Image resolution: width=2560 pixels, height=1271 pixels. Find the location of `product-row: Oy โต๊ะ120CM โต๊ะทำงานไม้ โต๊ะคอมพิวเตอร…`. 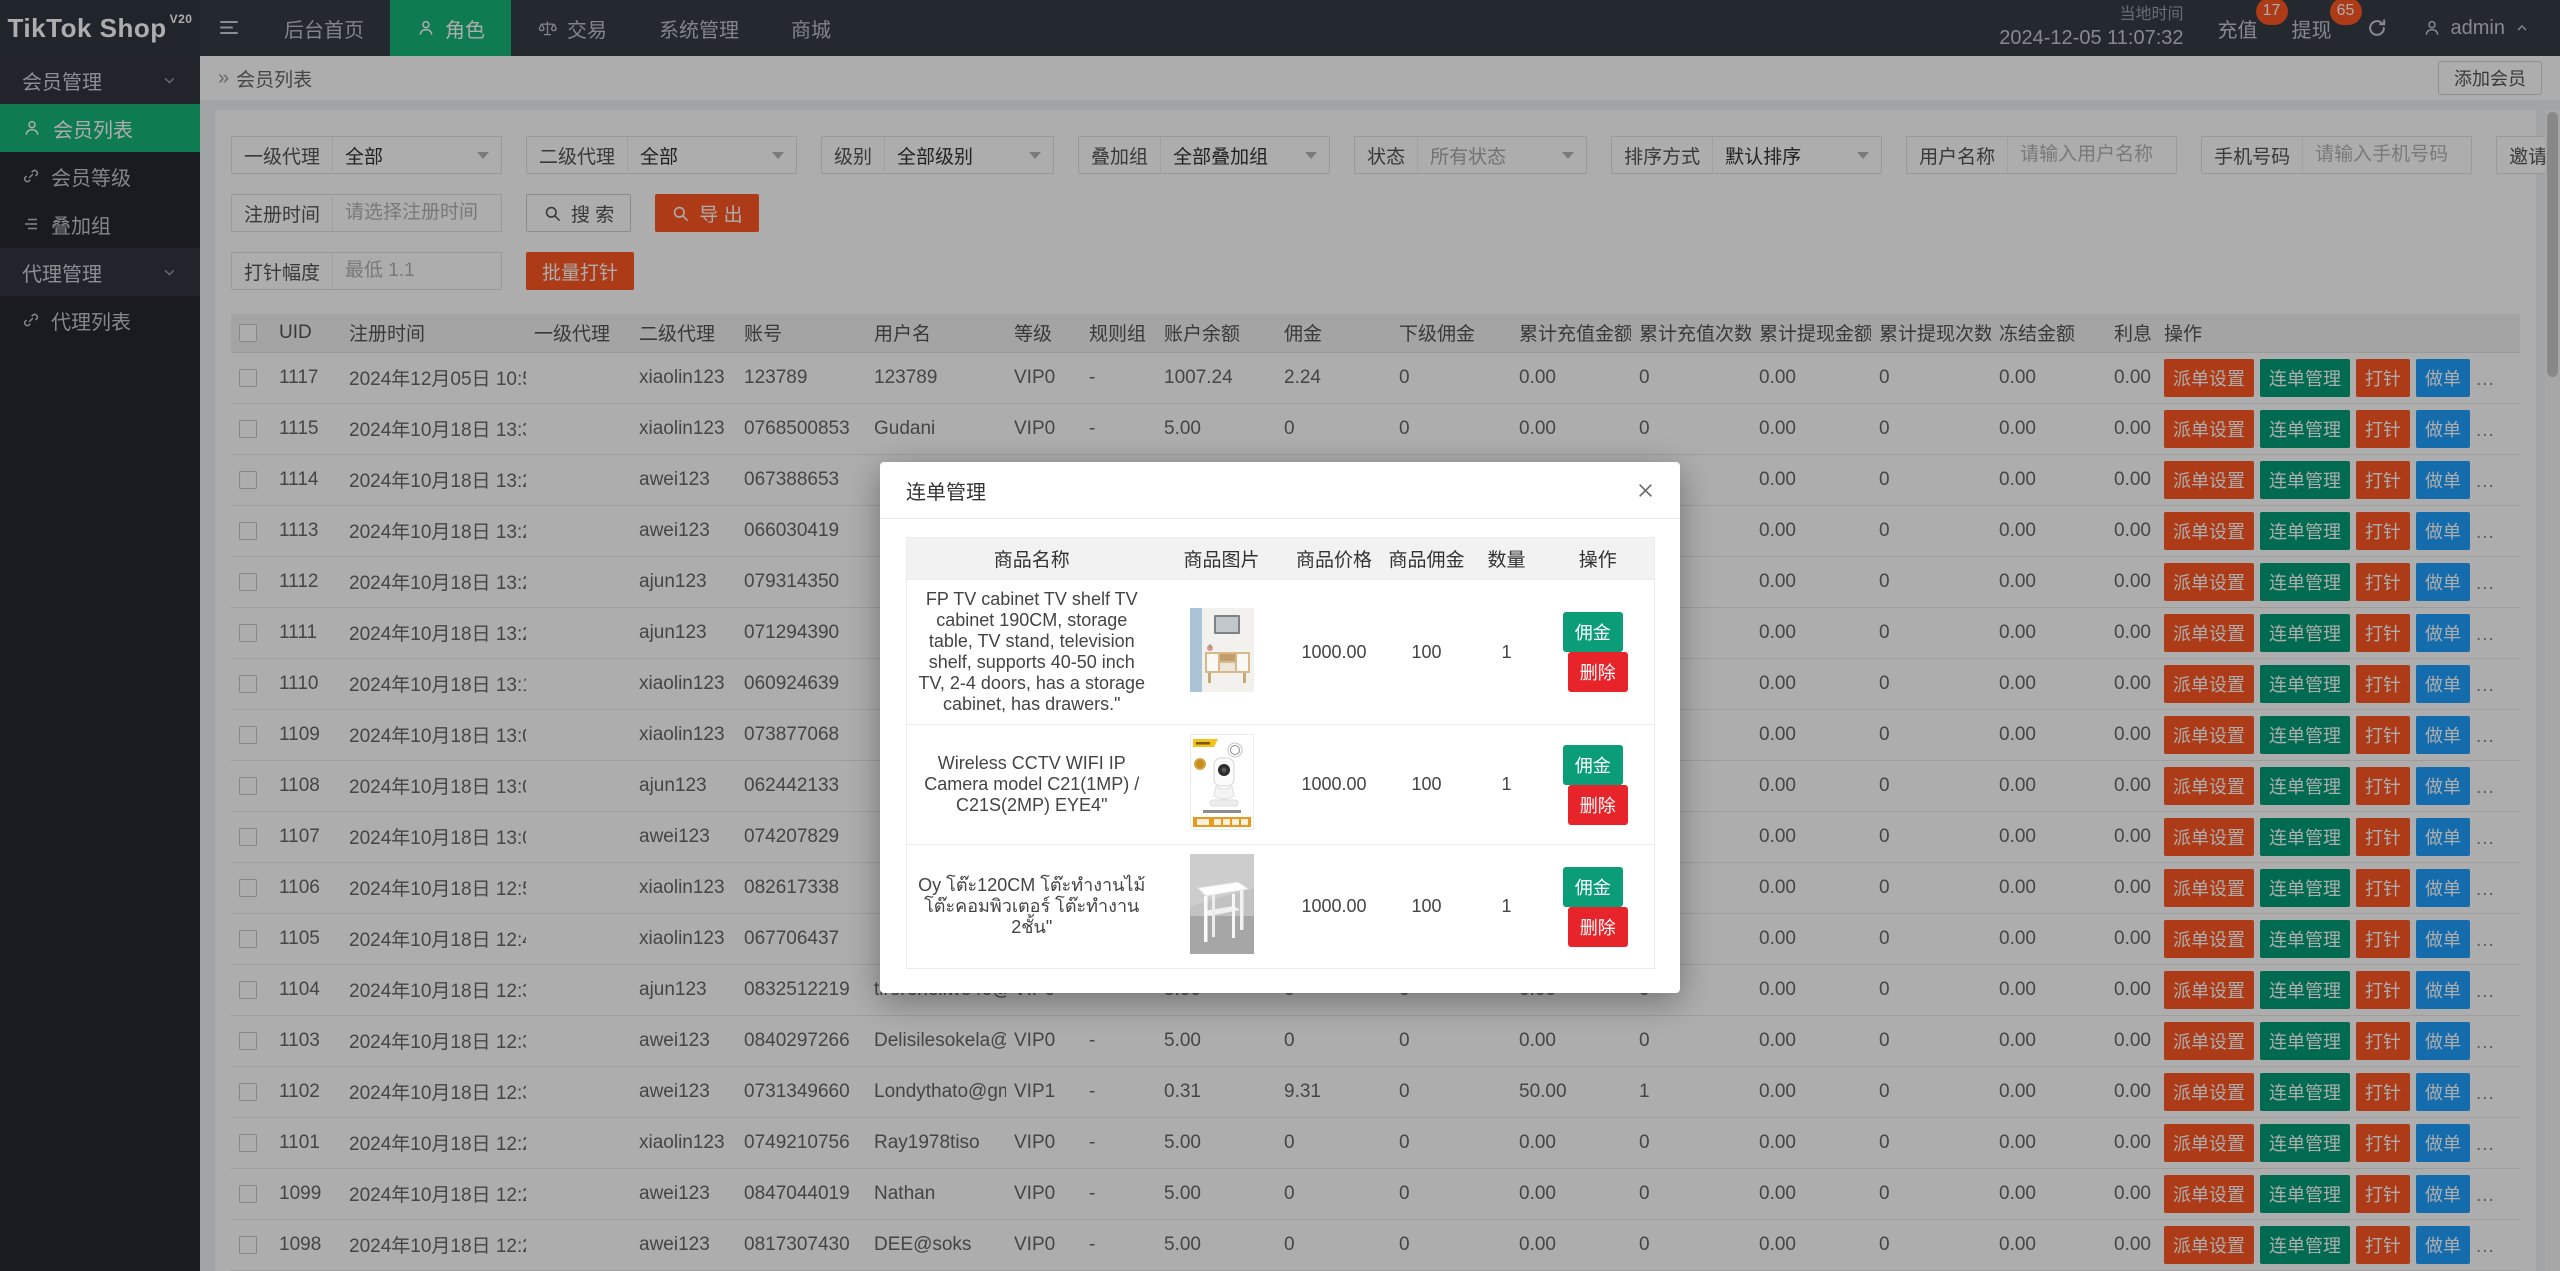

product-row: Oy โต๊ะ120CM โต๊ะทำงานไม้ โต๊ะคอมพิวเตอร… is located at coordinates (1280, 906).